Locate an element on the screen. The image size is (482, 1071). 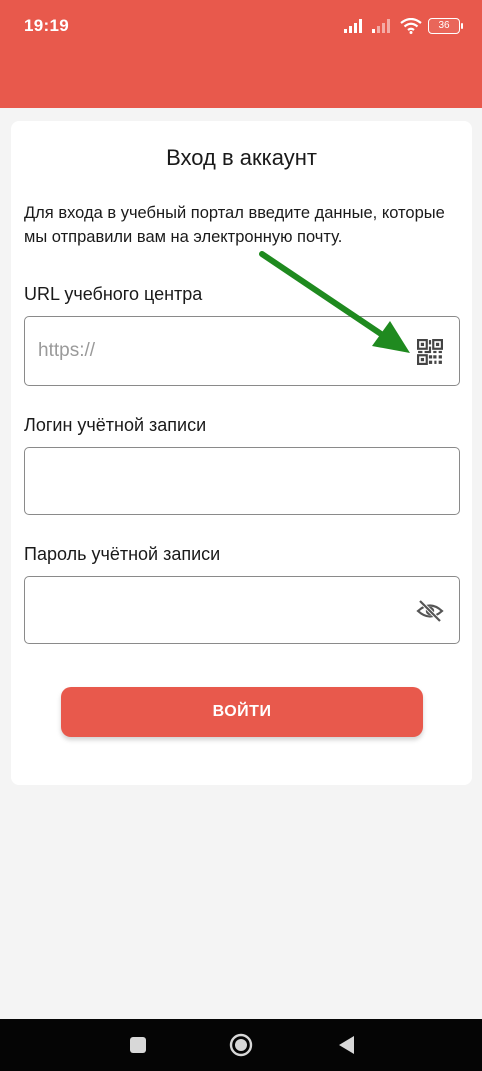
login-field-label: Логин учётной записи is located at coordinates (115, 425).